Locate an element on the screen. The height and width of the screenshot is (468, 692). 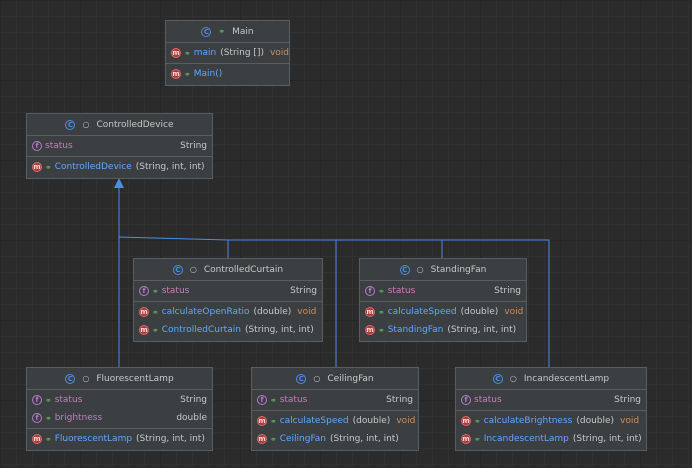
method-name: calculateBrightness is located at coordinates (528, 421).